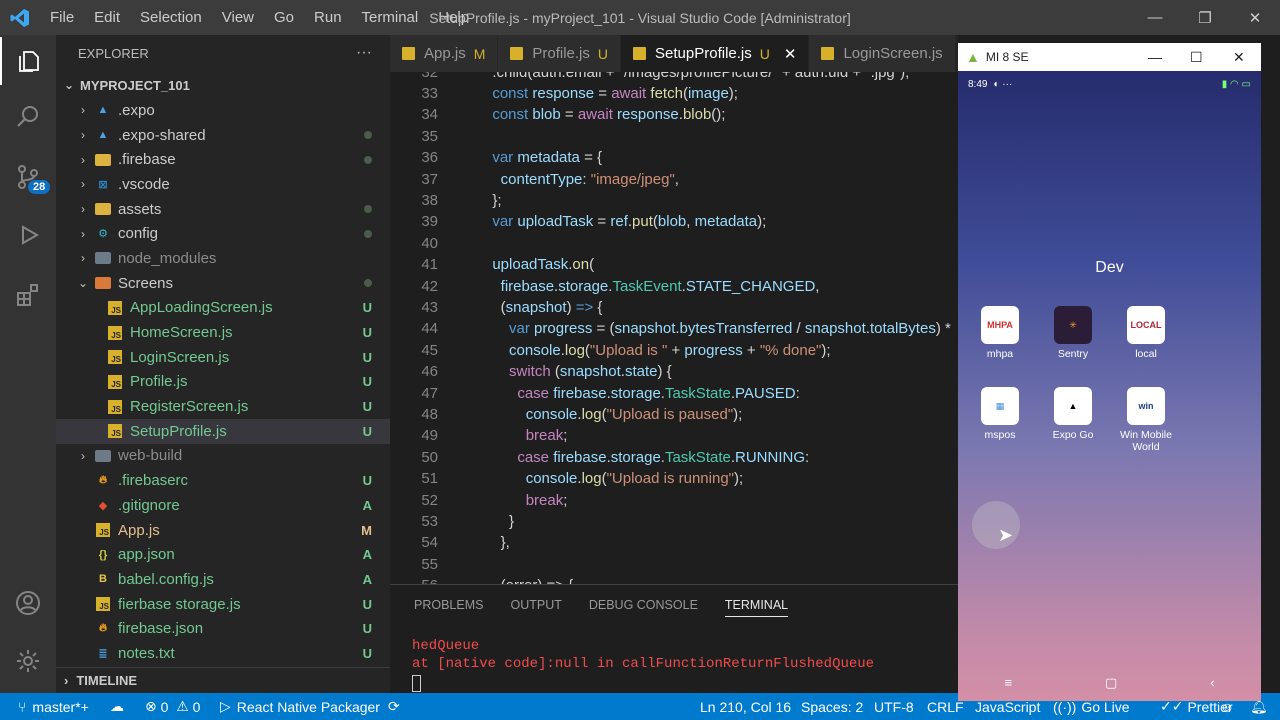 This screenshot has width=1280, height=720. Describe the element at coordinates (28, 177) in the screenshot. I see `source-control-icon: 28` at that location.